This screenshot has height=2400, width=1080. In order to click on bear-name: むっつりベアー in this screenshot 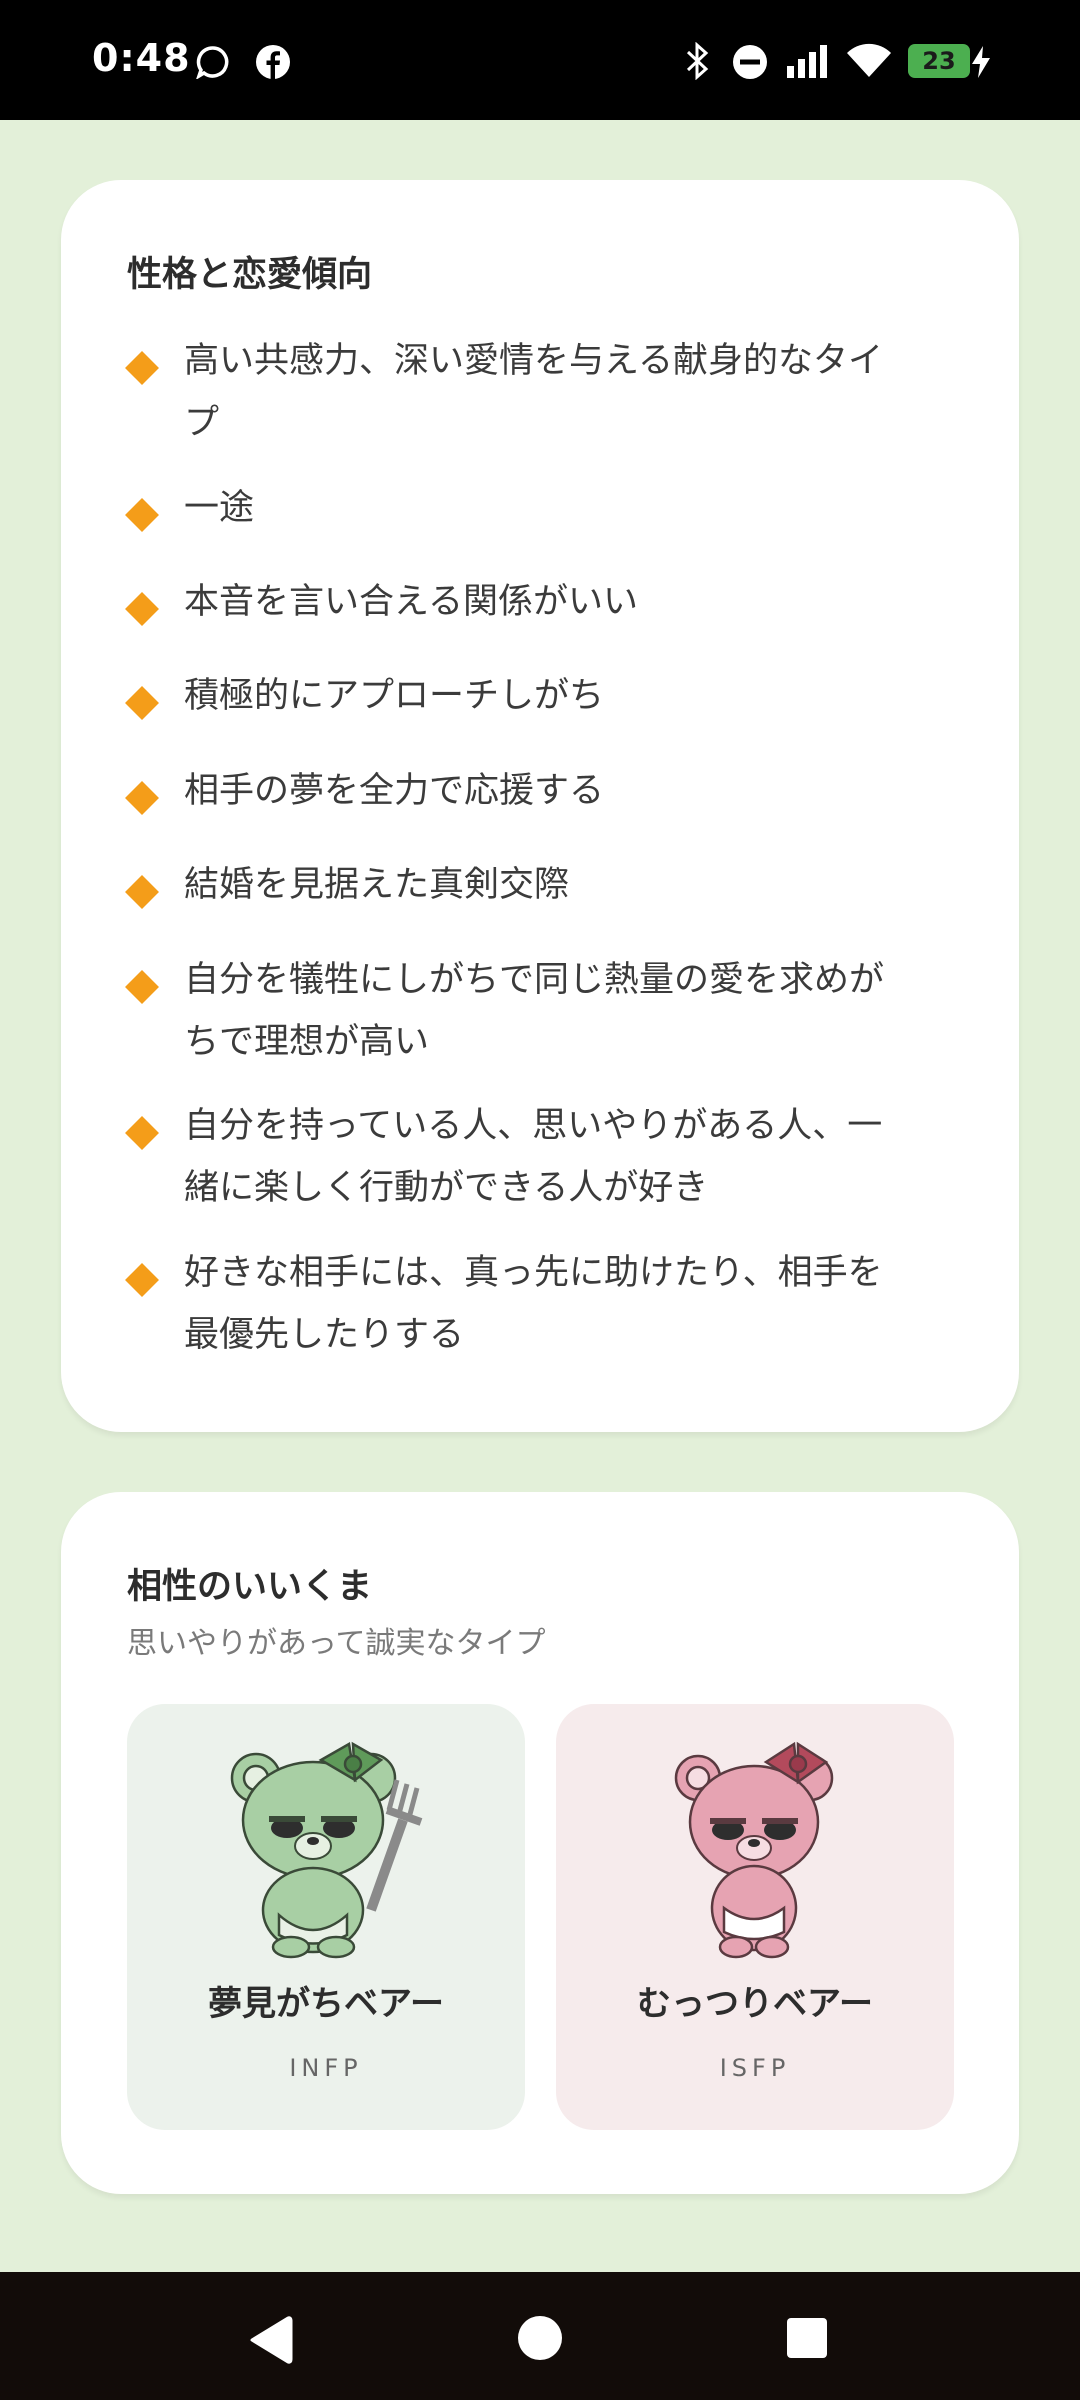, I will do `click(755, 2004)`.